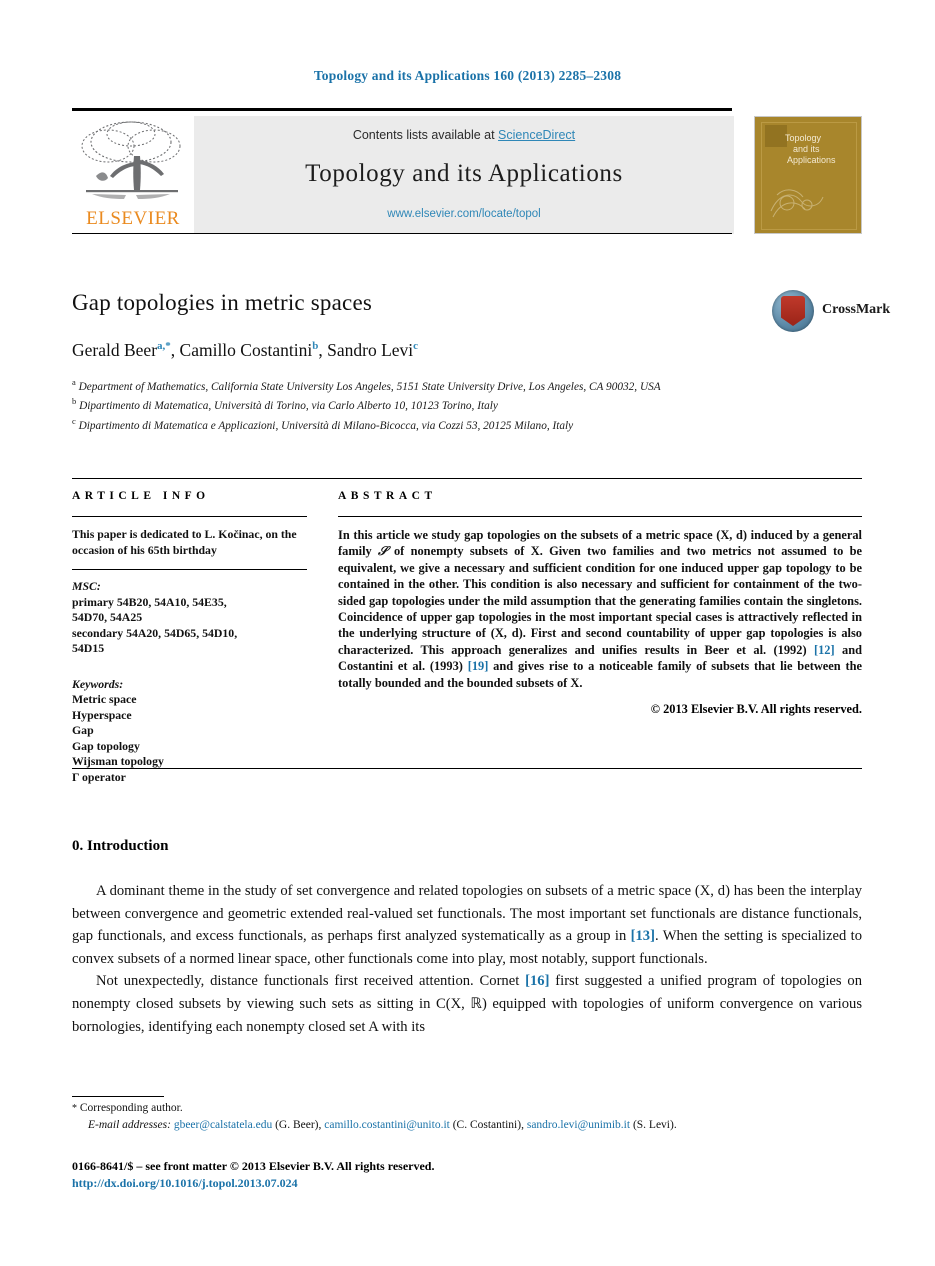 The image size is (935, 1266). Describe the element at coordinates (402, 109) in the screenshot. I see `masthead-top-rule` at that location.